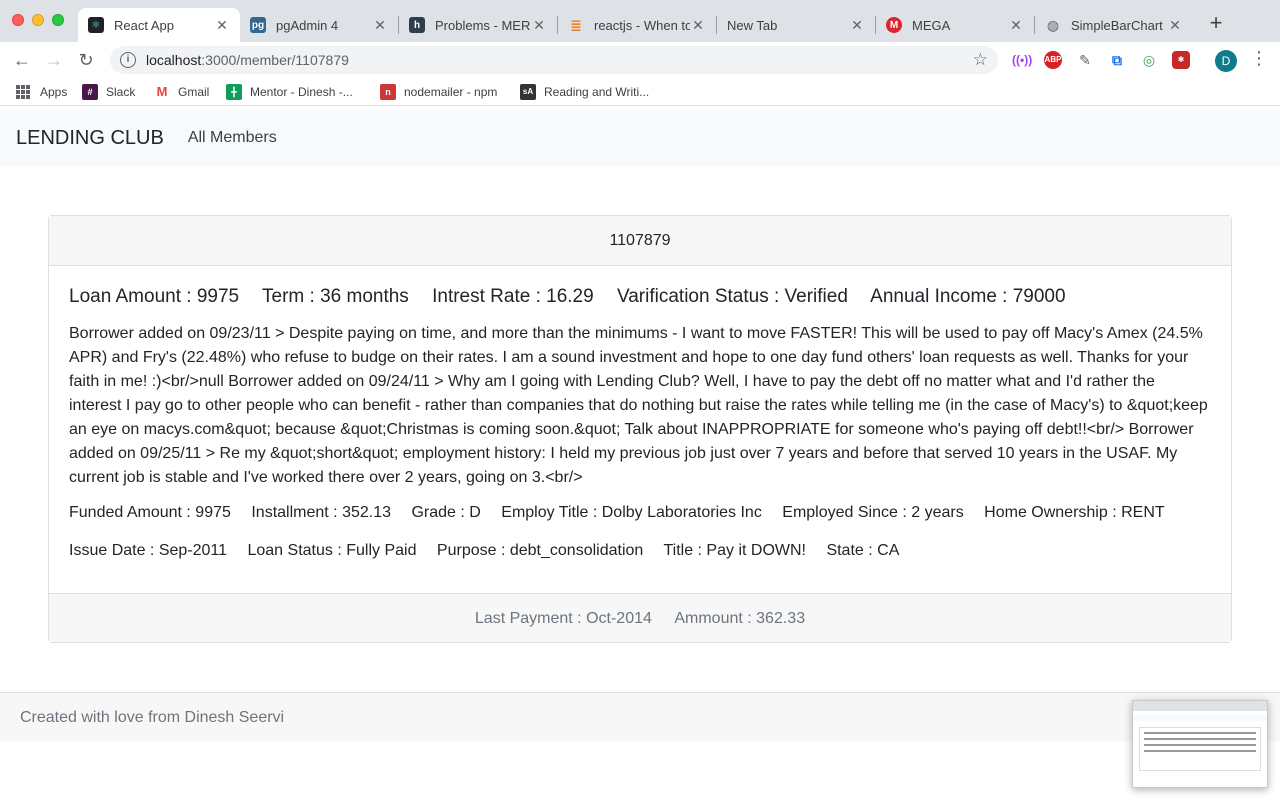 This screenshot has height=800, width=1280. What do you see at coordinates (732, 296) in the screenshot?
I see `verification-status: Varification Status : Verified` at bounding box center [732, 296].